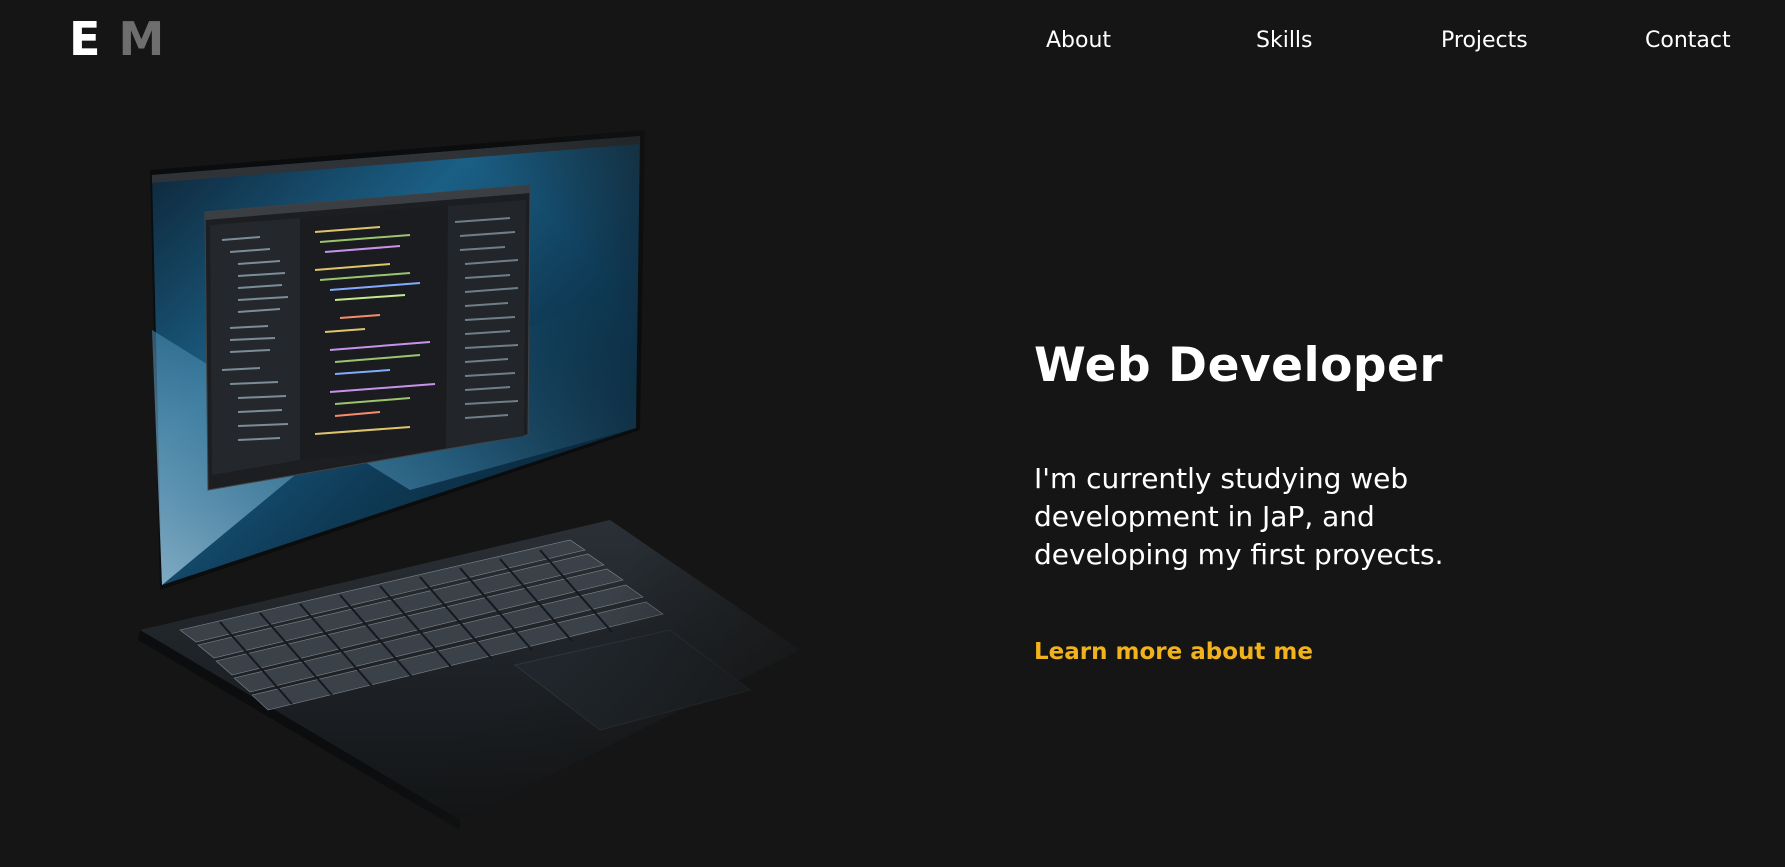  I want to click on hero-title: Web Developer, so click(1239, 365).